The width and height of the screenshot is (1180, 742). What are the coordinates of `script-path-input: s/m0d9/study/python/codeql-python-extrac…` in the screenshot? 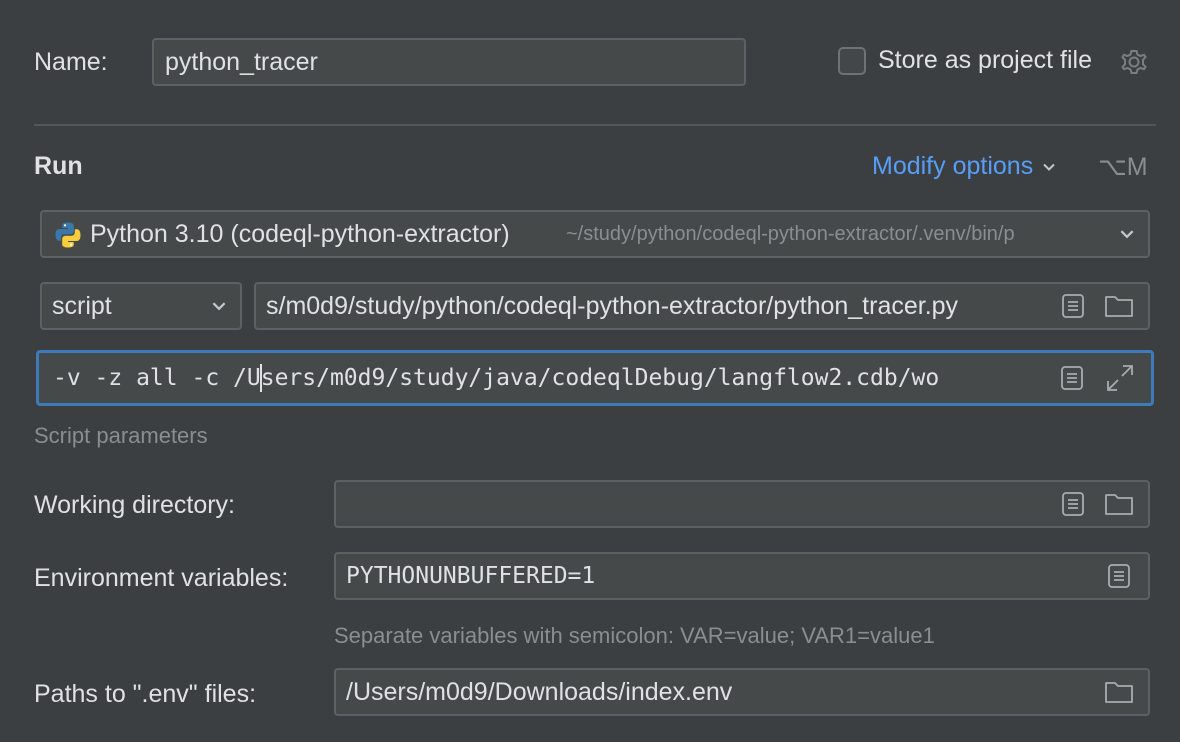 It's located at (702, 306).